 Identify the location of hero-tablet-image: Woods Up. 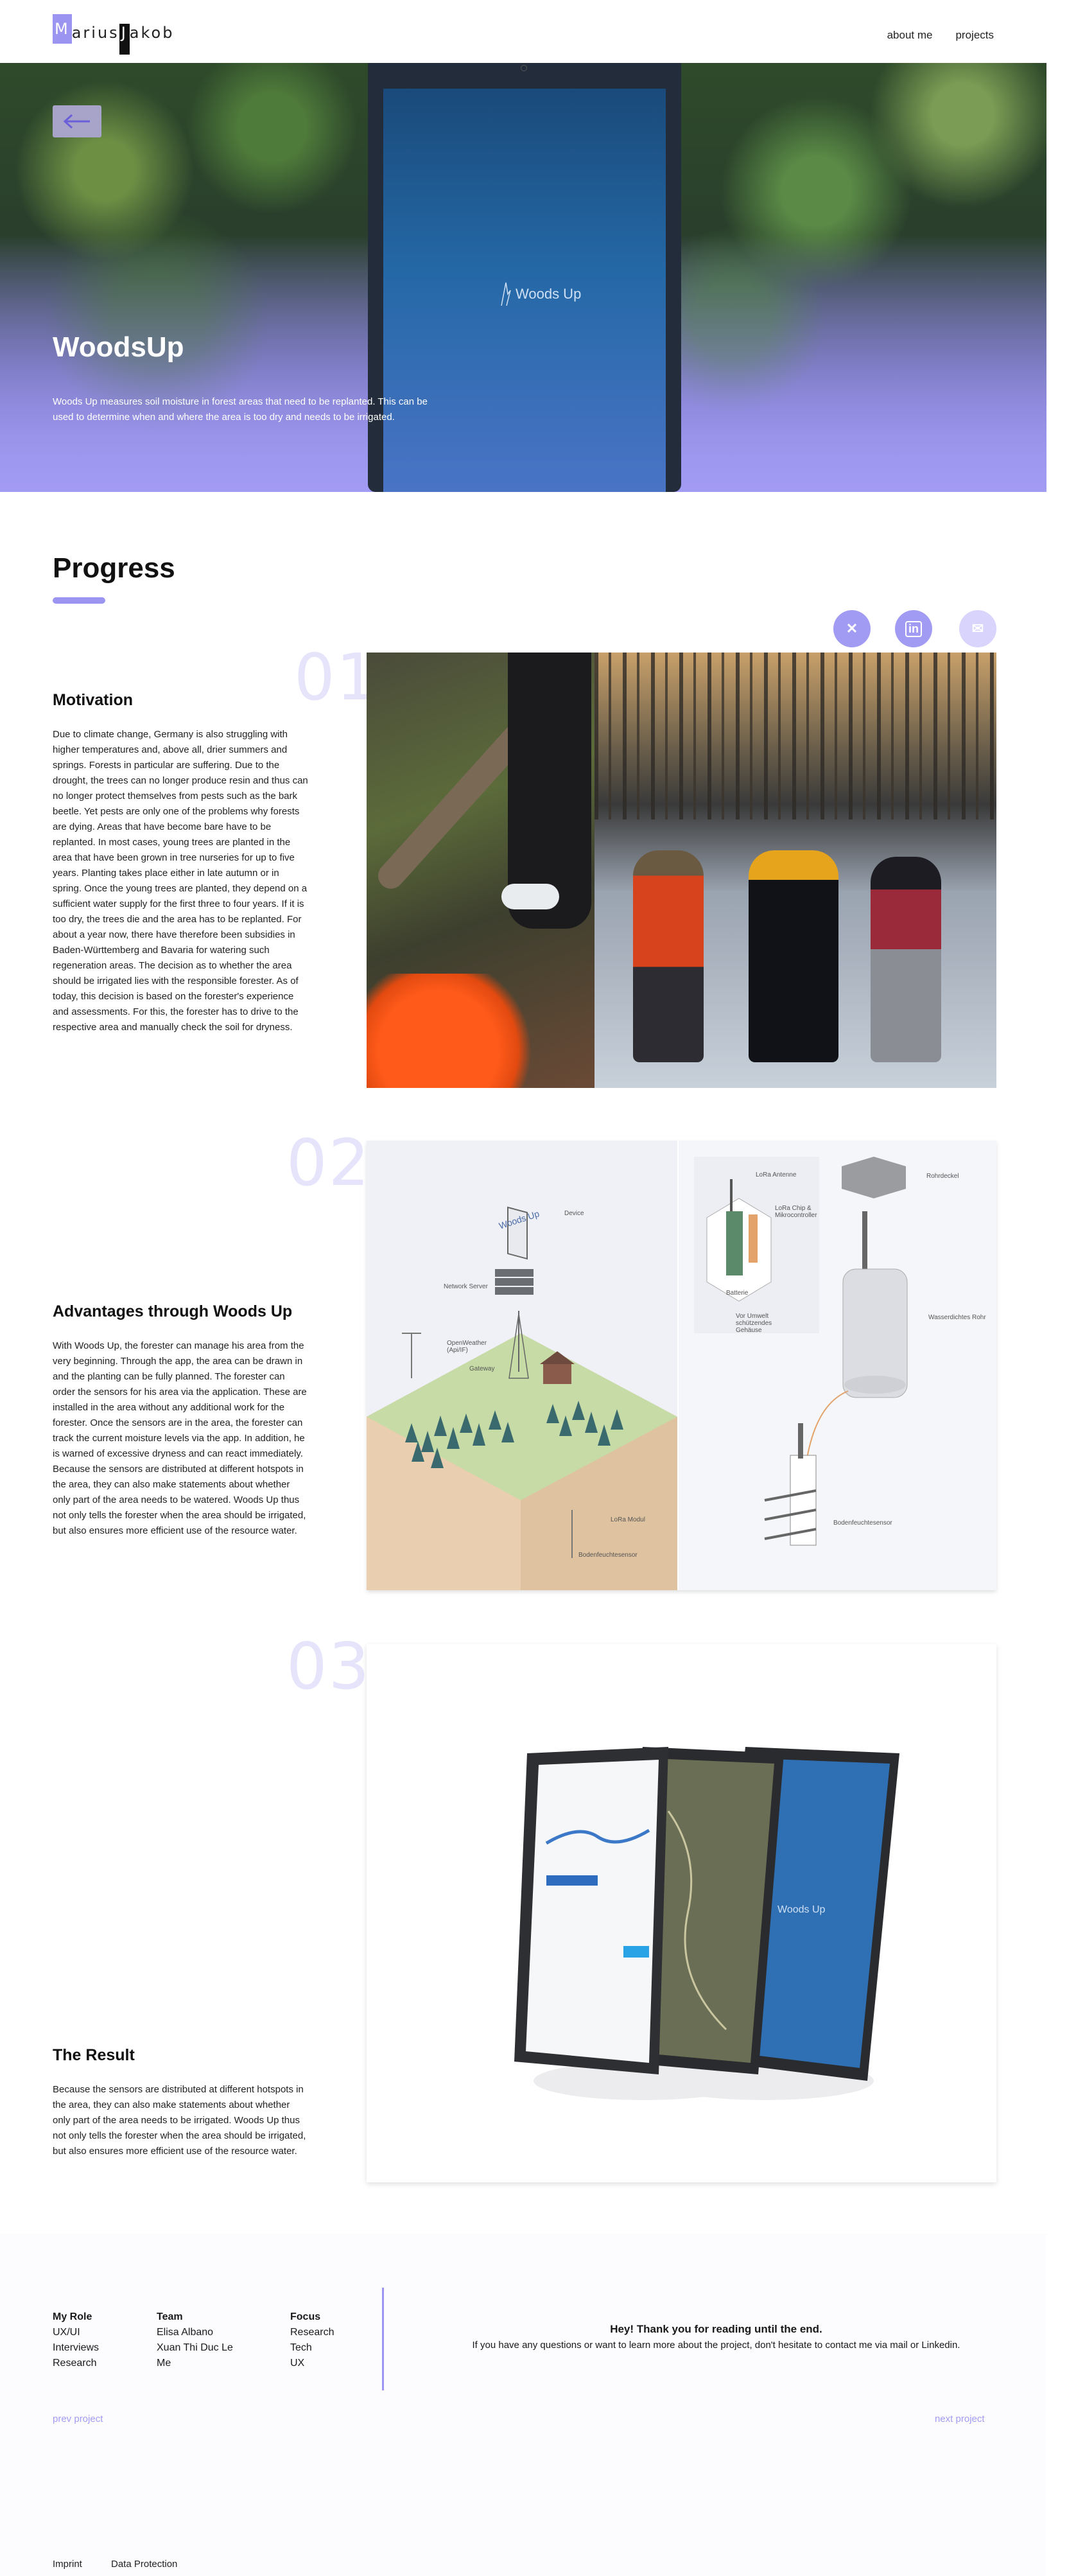
(524, 277).